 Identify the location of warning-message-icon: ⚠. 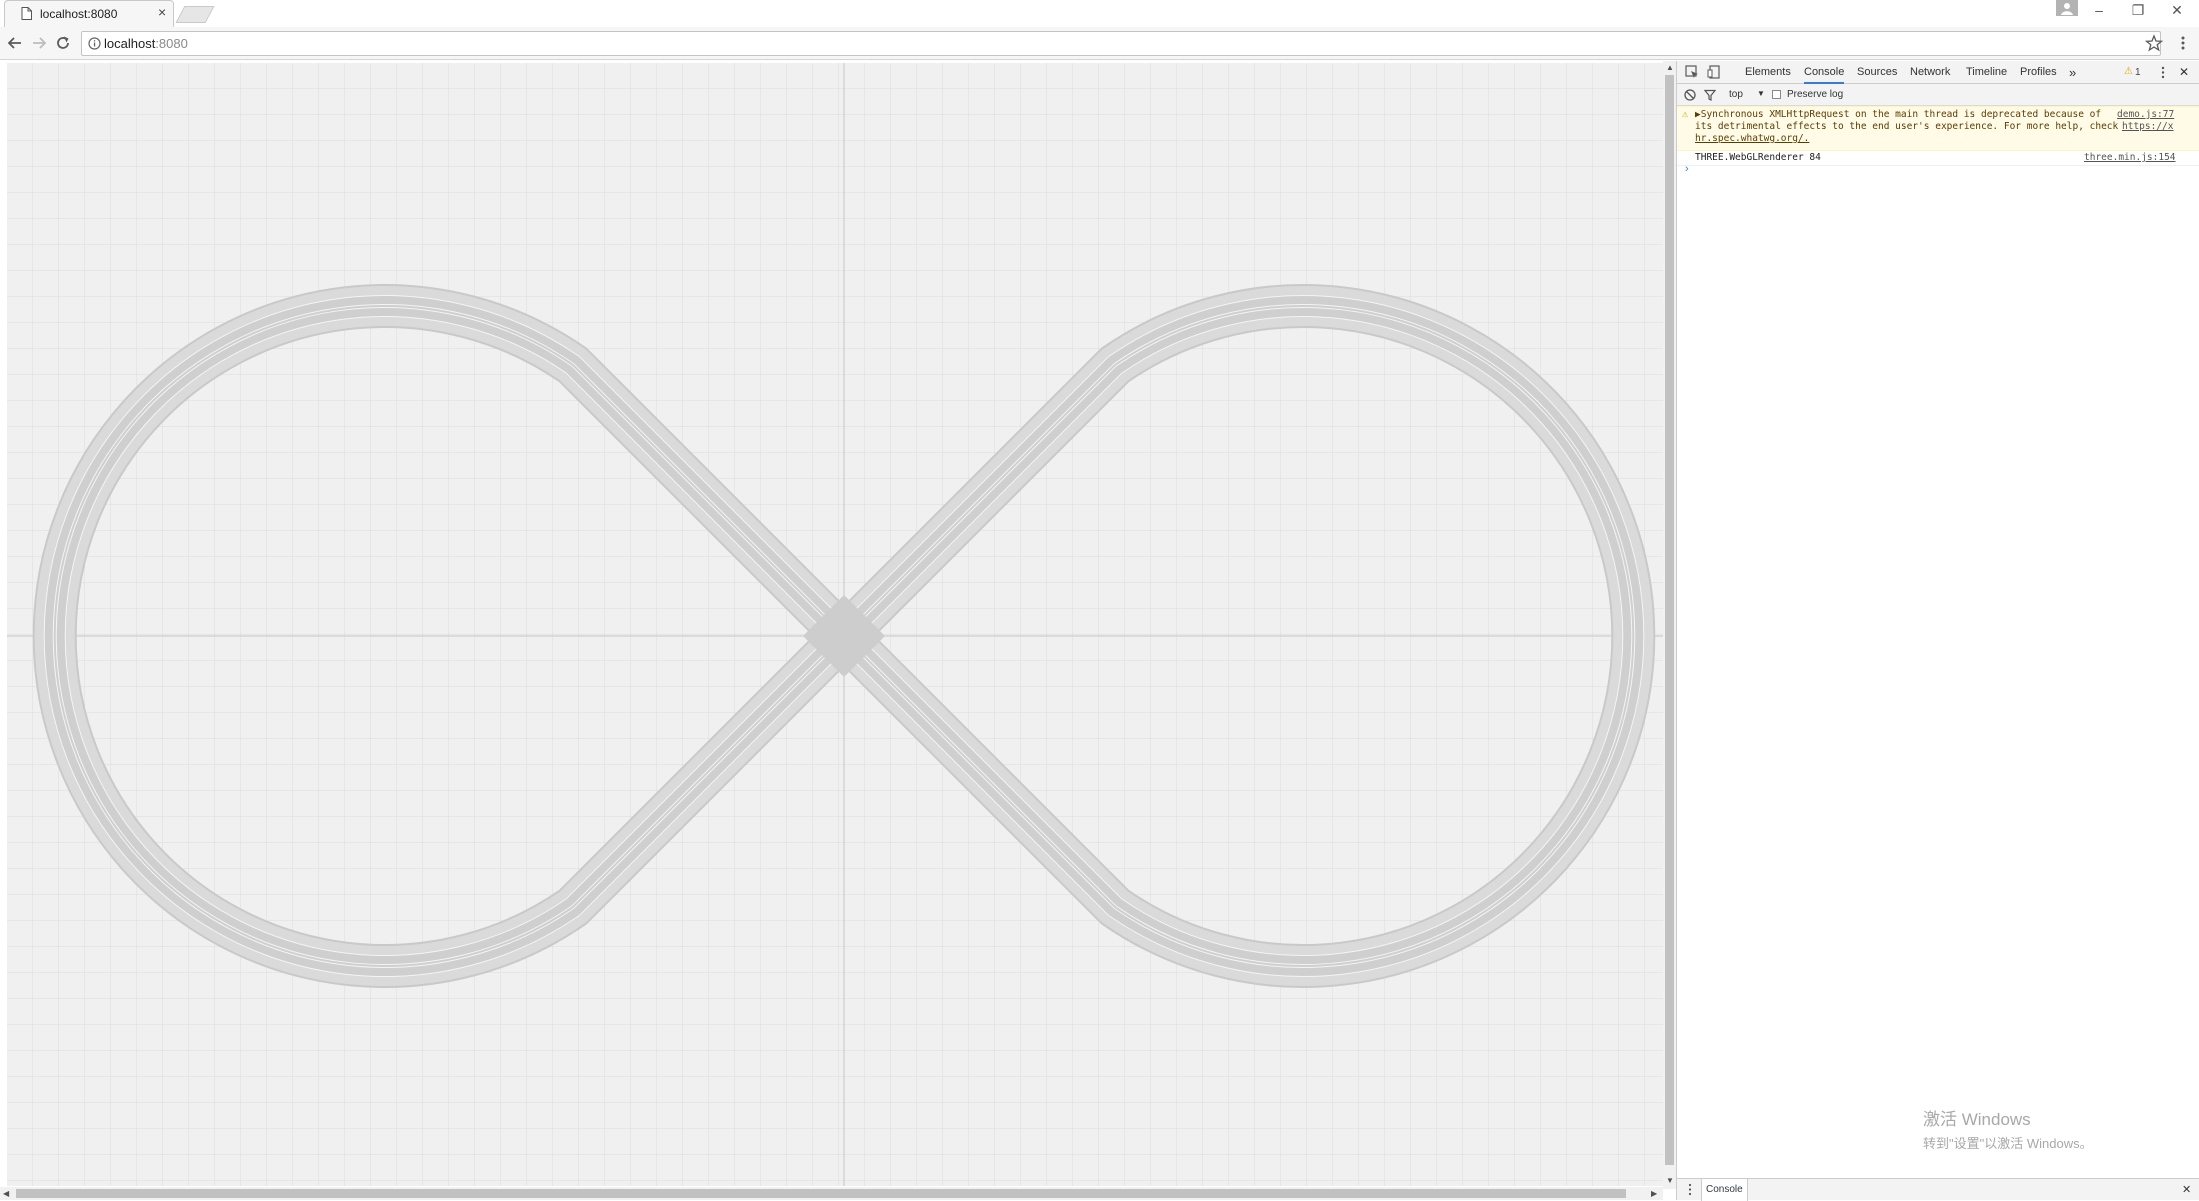
(1685, 114).